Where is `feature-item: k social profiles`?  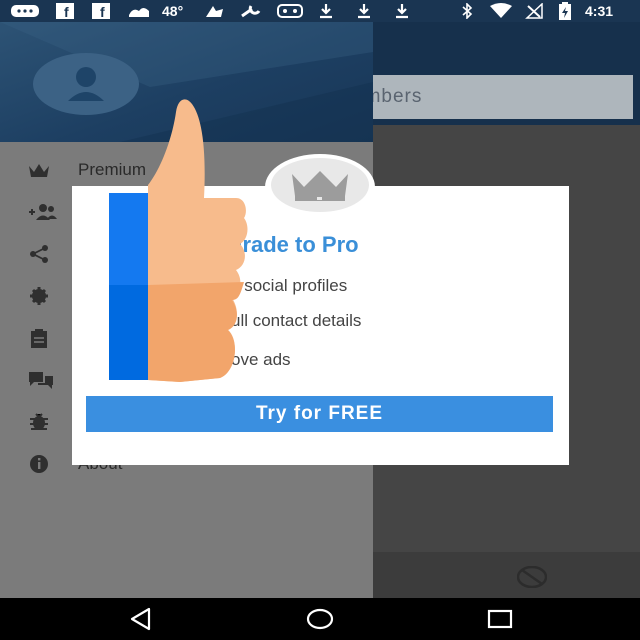
feature-item: k social profiles is located at coordinates (289, 285).